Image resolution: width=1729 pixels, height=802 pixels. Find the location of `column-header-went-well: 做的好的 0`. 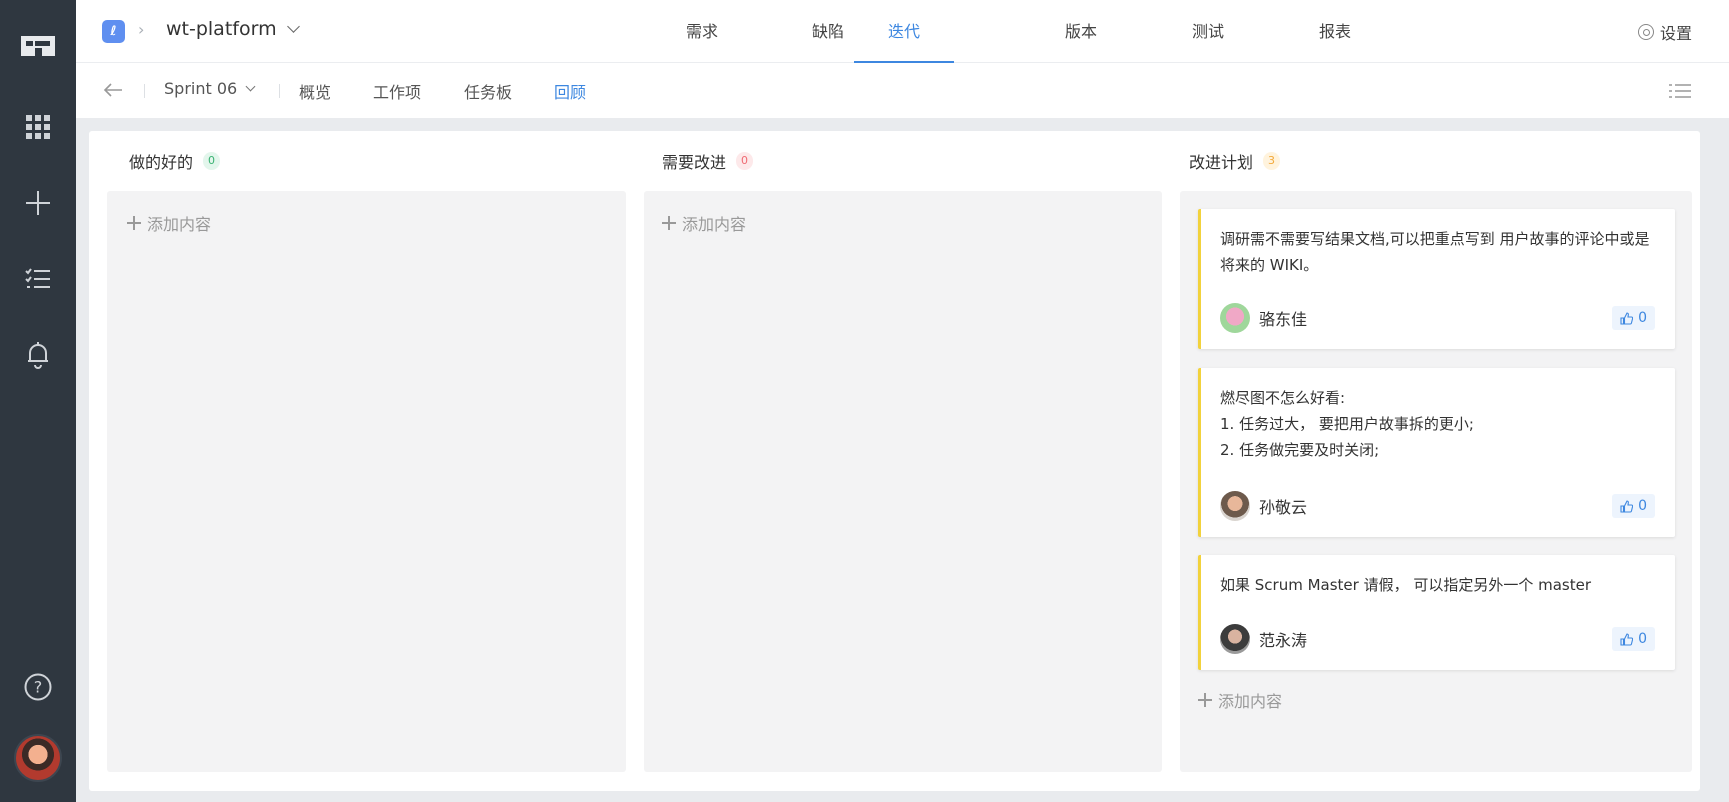

column-header-went-well: 做的好的 0 is located at coordinates (175, 161).